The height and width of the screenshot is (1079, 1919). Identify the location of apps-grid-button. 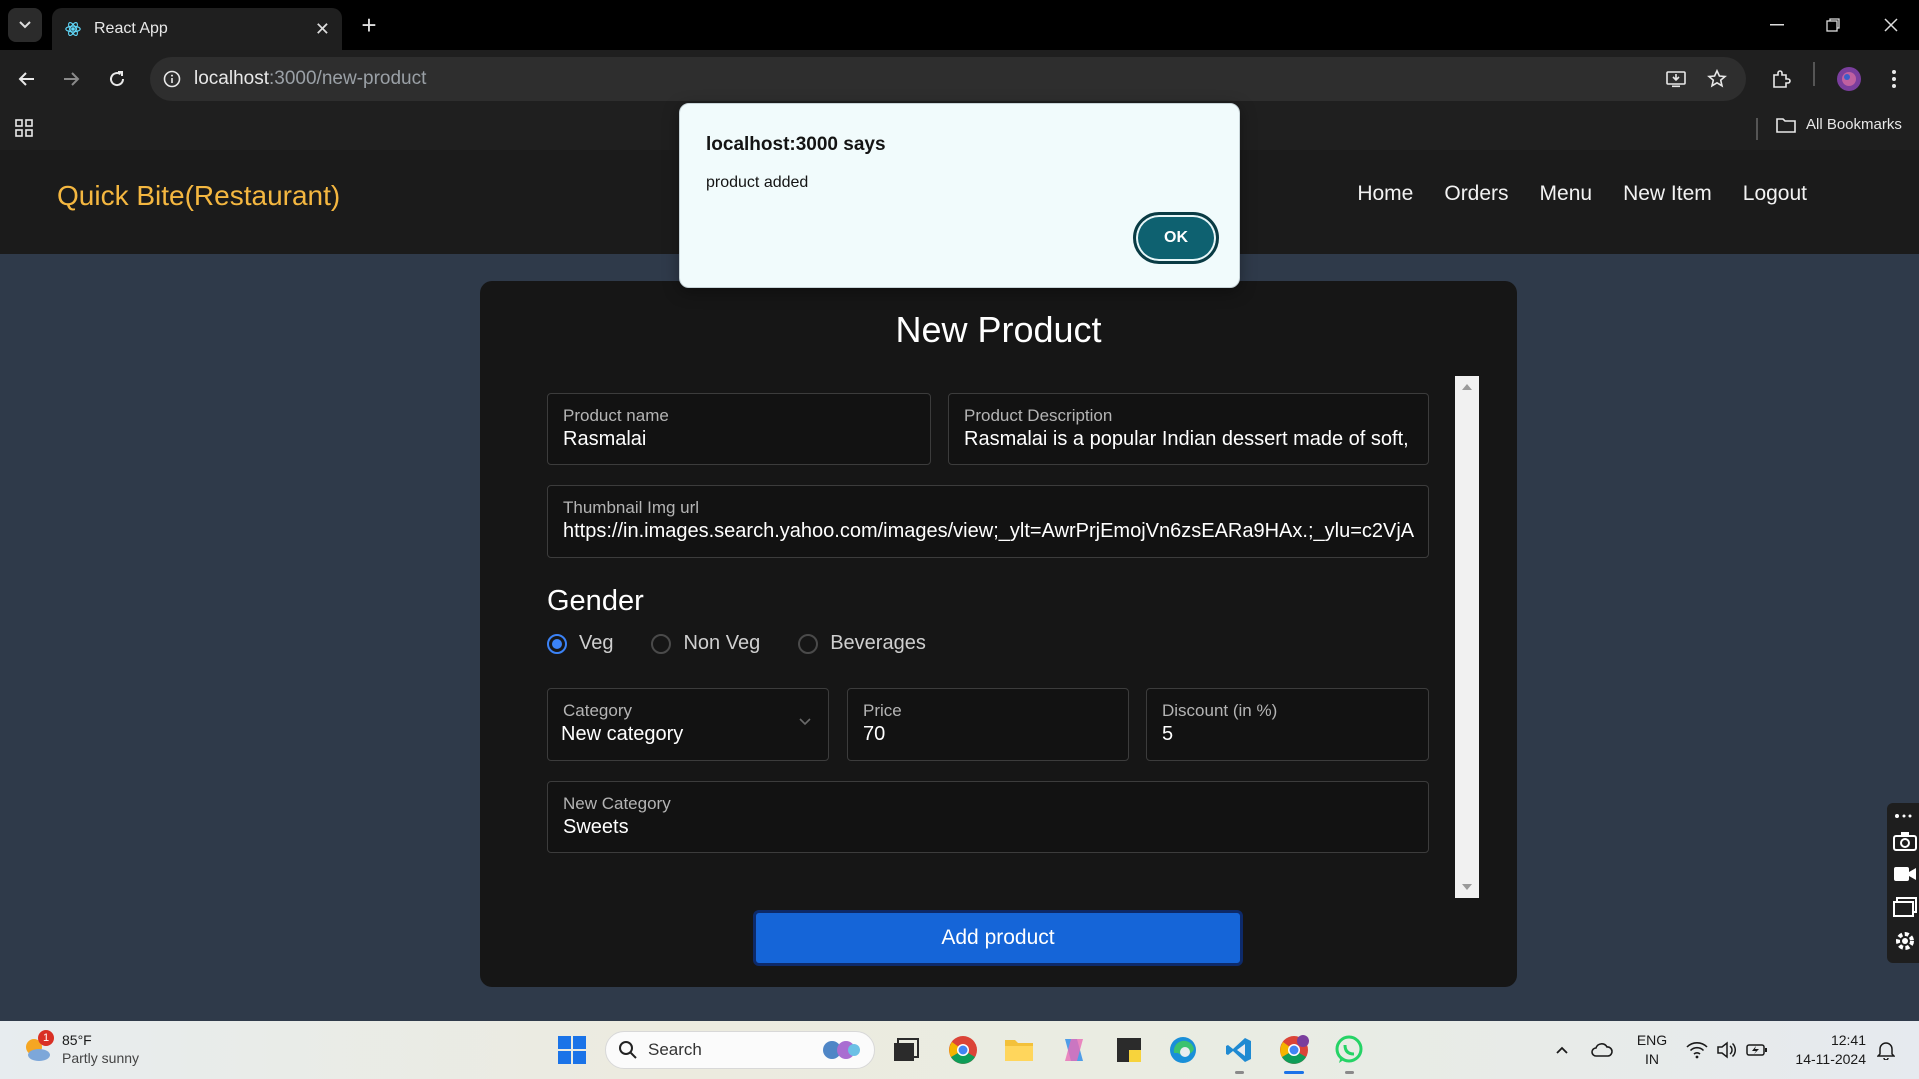
(24, 130).